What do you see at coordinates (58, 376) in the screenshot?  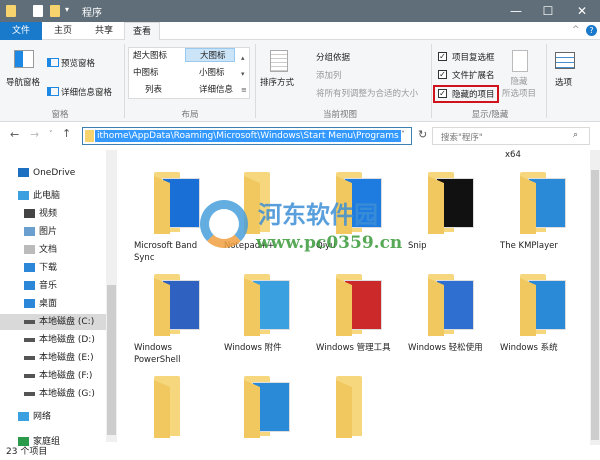 I see `sidebar-item: 本地磁盘 (F:)` at bounding box center [58, 376].